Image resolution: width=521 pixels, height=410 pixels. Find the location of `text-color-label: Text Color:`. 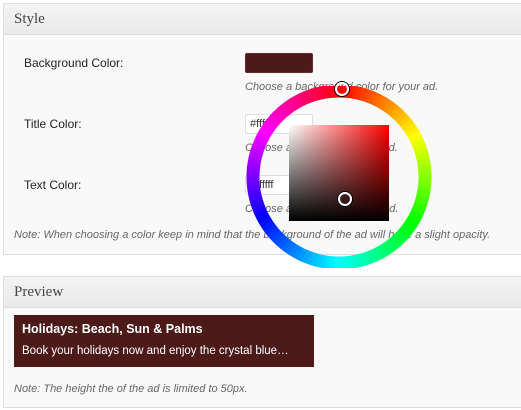

text-color-label: Text Color: is located at coordinates (53, 185).